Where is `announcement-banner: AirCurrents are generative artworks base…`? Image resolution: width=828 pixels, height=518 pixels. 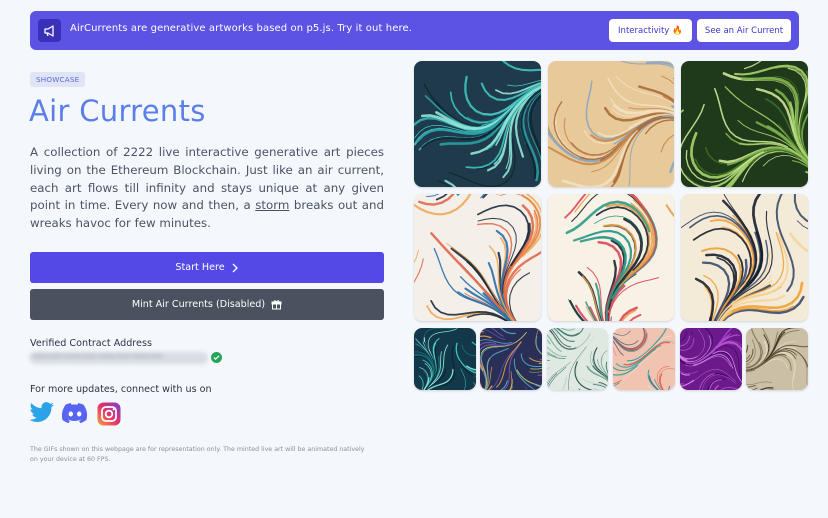
announcement-banner: AirCurrents are generative artworks base… is located at coordinates (414, 30).